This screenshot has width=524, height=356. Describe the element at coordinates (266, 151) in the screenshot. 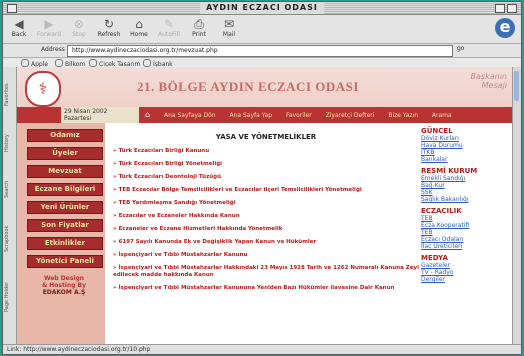

I see `law-link: » Türk Eczacıları Birliği Kanunu` at that location.